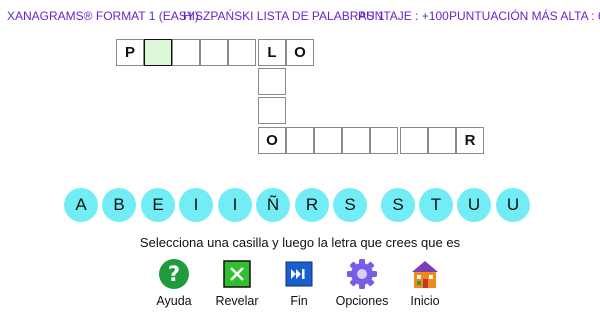 The height and width of the screenshot is (319, 600). Describe the element at coordinates (362, 301) in the screenshot. I see `options-label: Opciones` at that location.